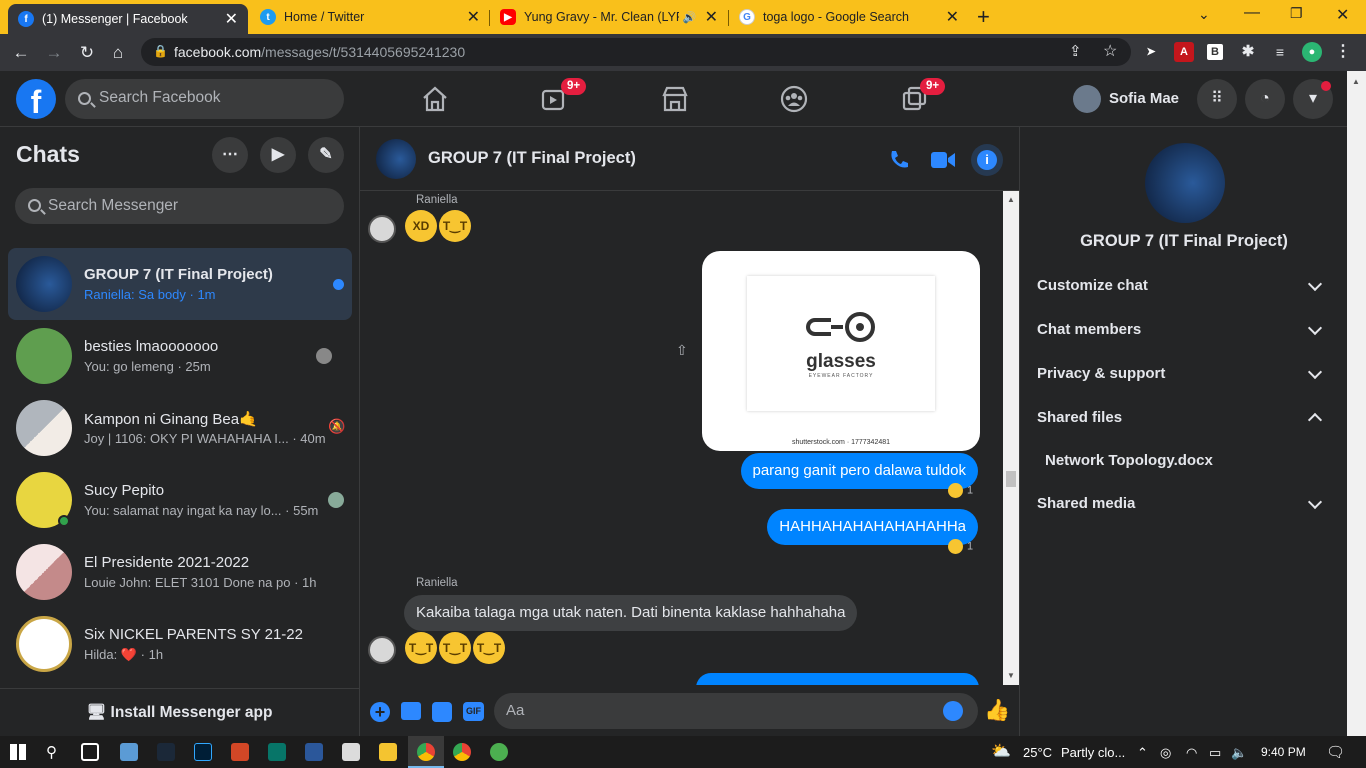  I want to click on customize-chat-section: Customize chat, so click(1092, 285).